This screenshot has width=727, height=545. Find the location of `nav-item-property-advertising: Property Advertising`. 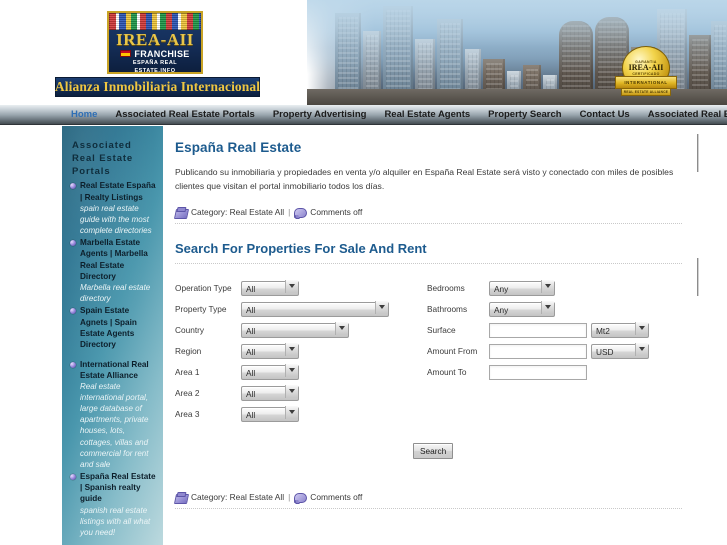

nav-item-property-advertising: Property Advertising is located at coordinates (320, 115).